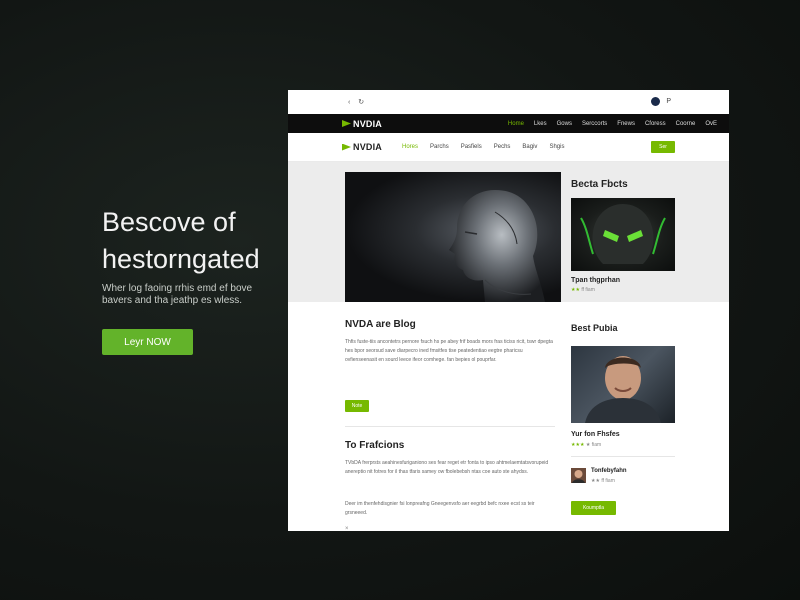 Image resolution: width=800 pixels, height=600 pixels. I want to click on best-rating-stars: ★★★, so click(578, 445).